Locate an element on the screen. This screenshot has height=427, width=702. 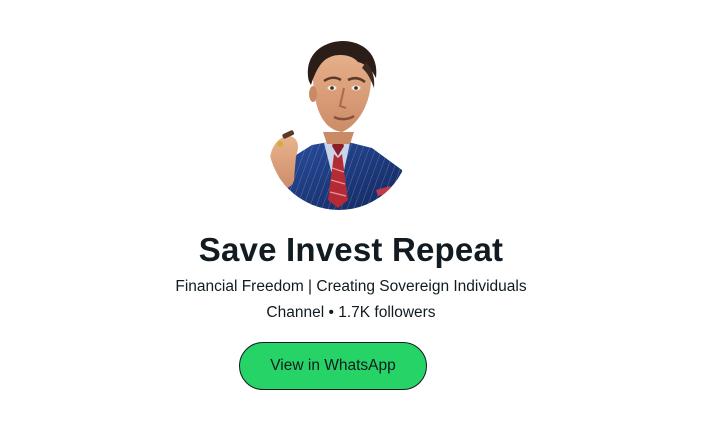
channel-avatar-illustration is located at coordinates (340, 125).